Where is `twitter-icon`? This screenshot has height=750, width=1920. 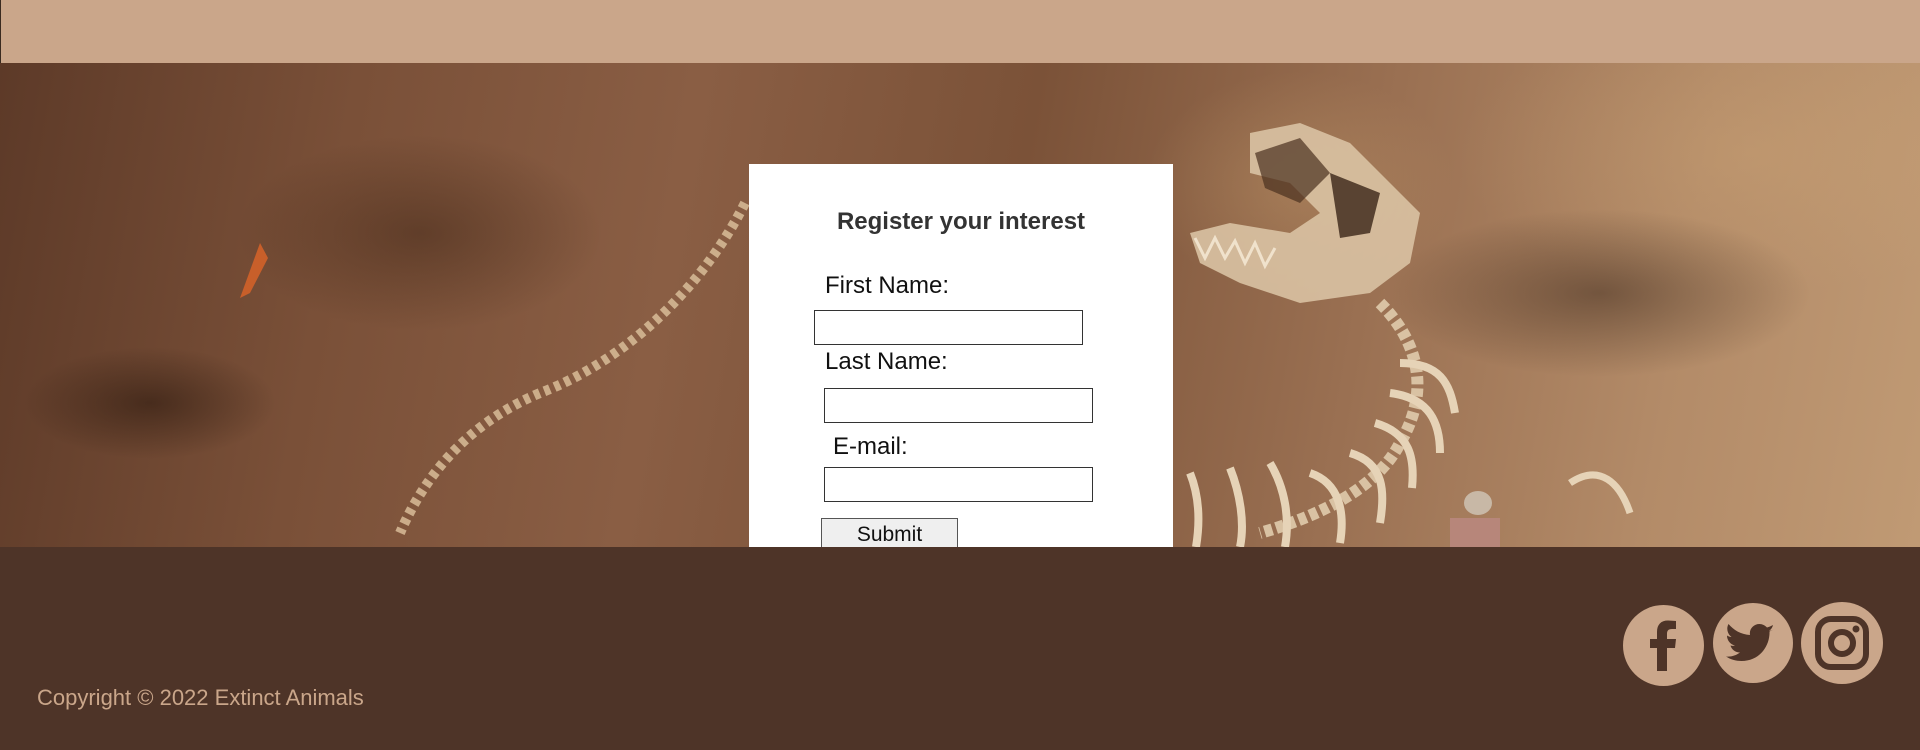
twitter-icon is located at coordinates (1750, 642).